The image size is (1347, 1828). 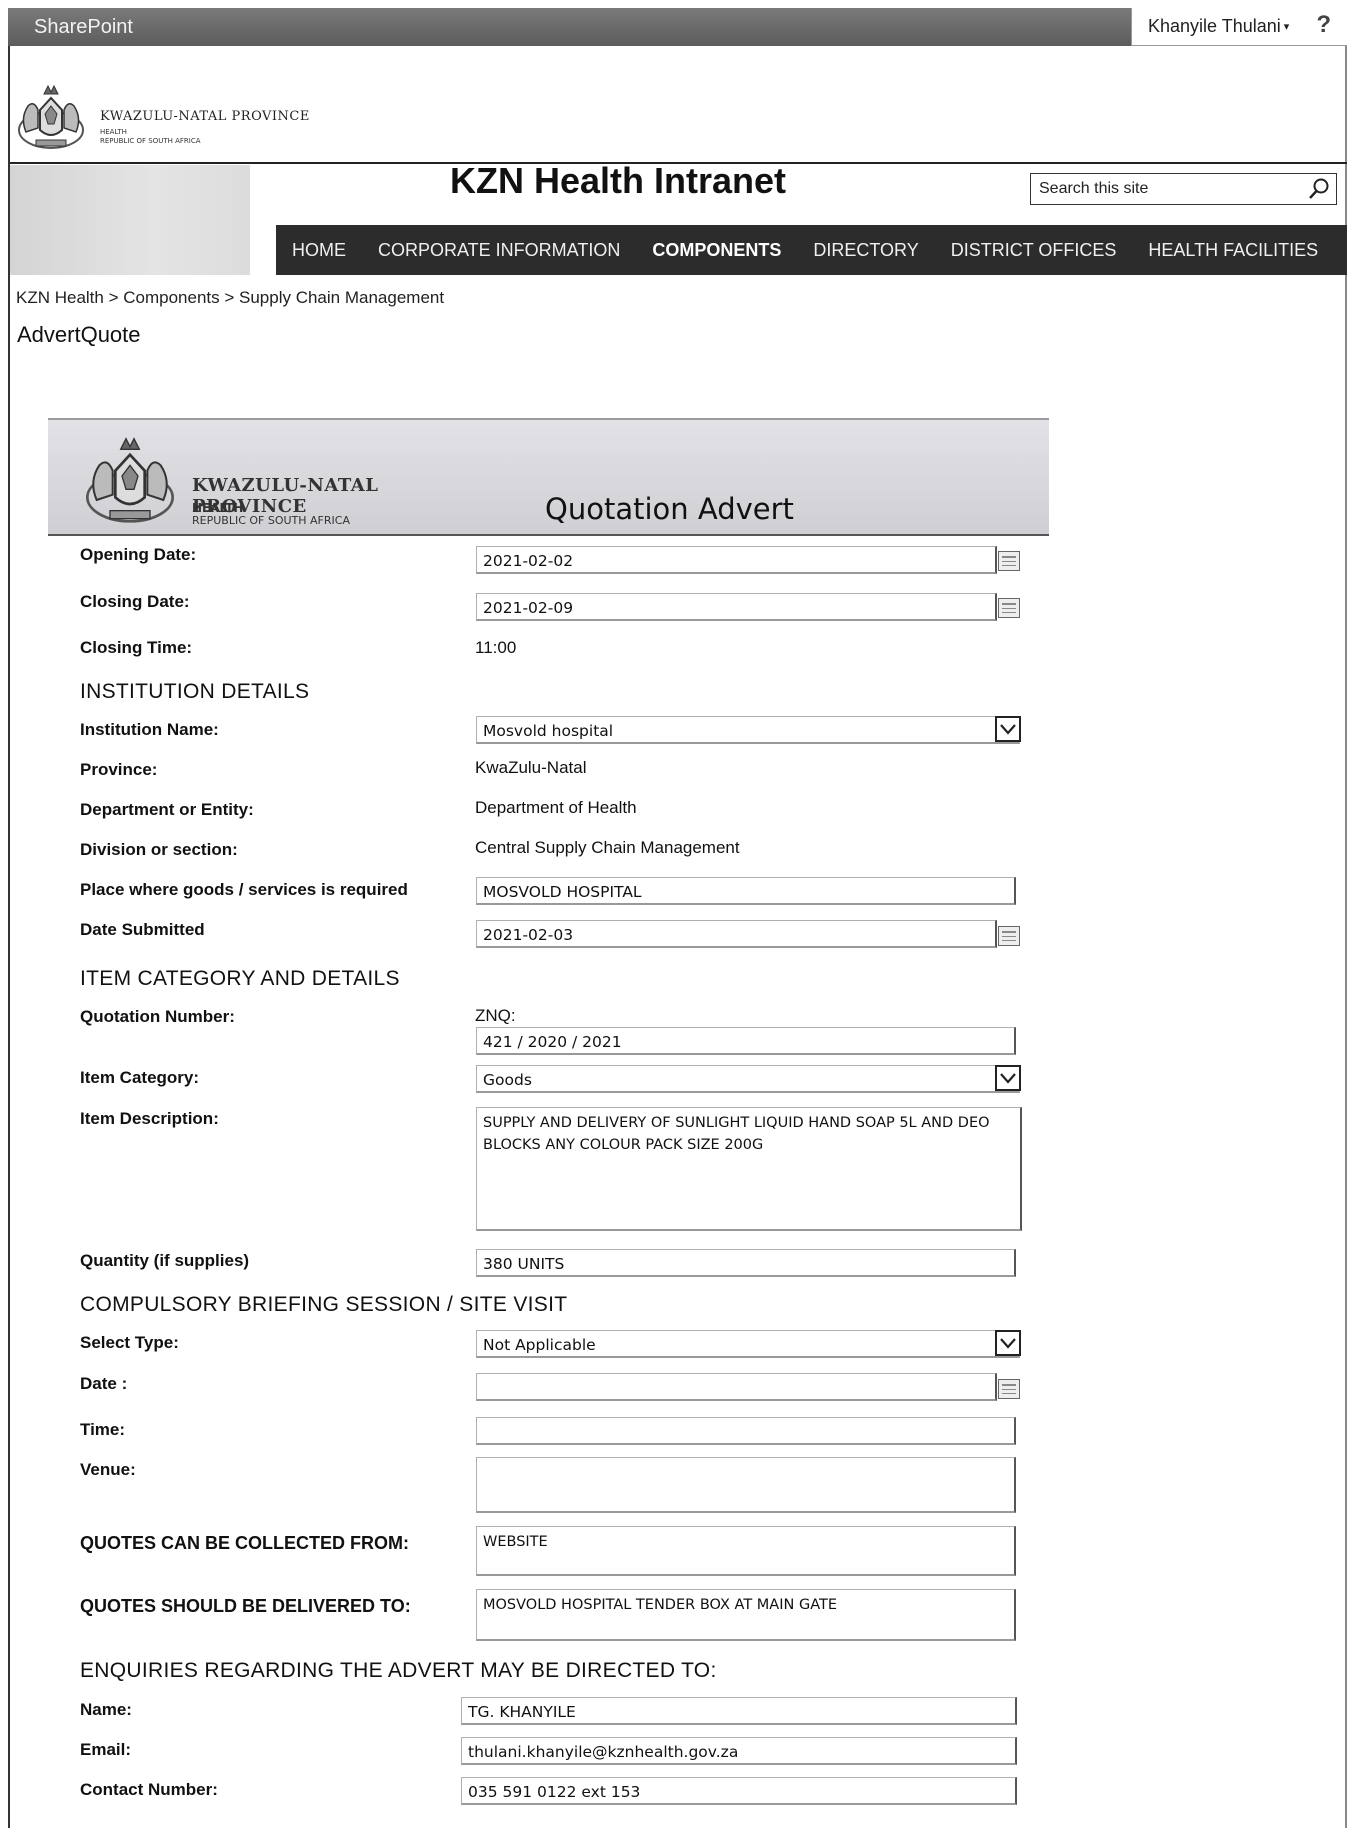 I want to click on nav-district-offices: DISTRICT OFFICES, so click(x=1034, y=250).